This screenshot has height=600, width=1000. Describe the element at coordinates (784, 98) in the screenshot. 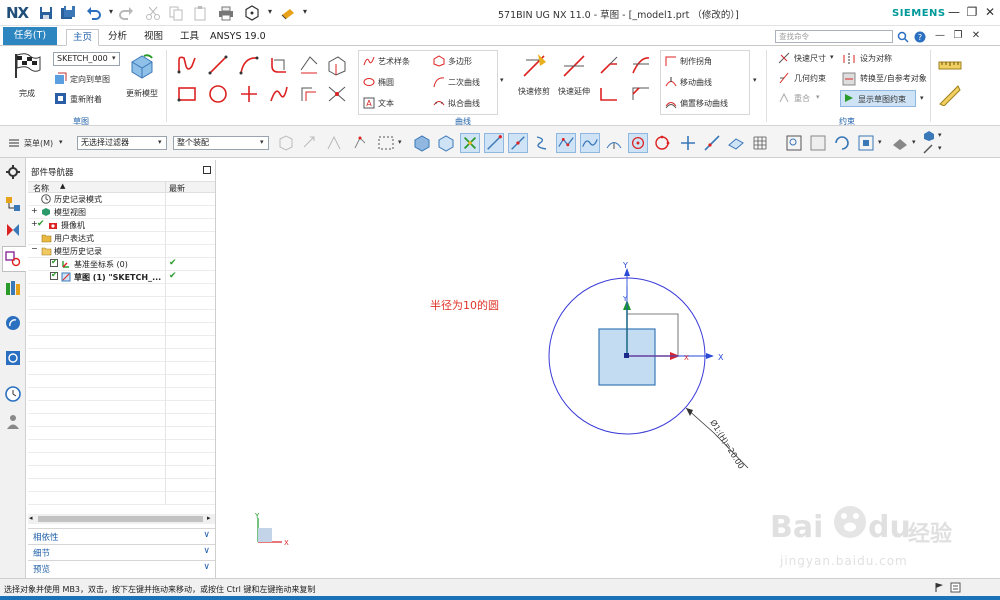

I see `overlay-icon` at that location.